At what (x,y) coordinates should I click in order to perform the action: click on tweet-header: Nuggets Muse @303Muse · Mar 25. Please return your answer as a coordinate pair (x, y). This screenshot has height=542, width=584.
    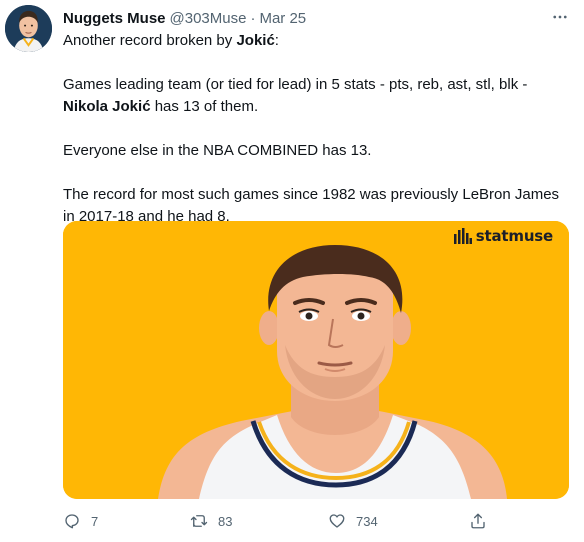
    Looking at the image, I should click on (184, 18).